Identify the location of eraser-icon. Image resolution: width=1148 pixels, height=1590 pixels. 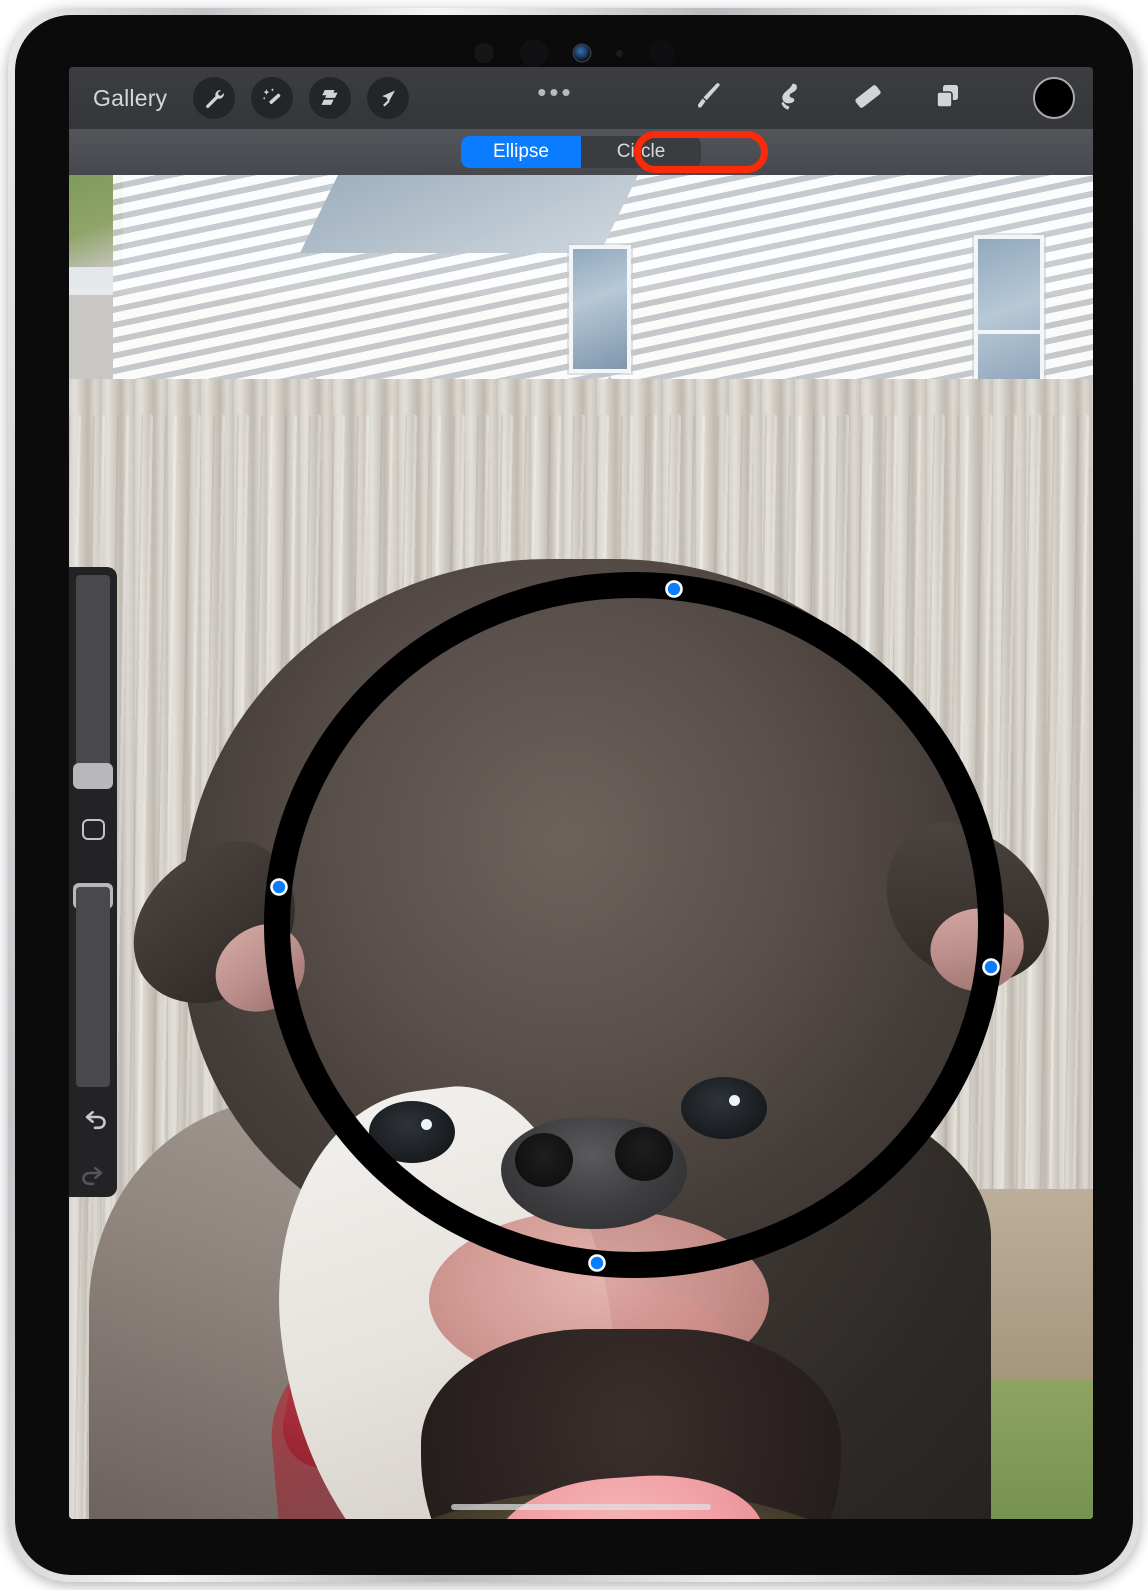
(868, 98).